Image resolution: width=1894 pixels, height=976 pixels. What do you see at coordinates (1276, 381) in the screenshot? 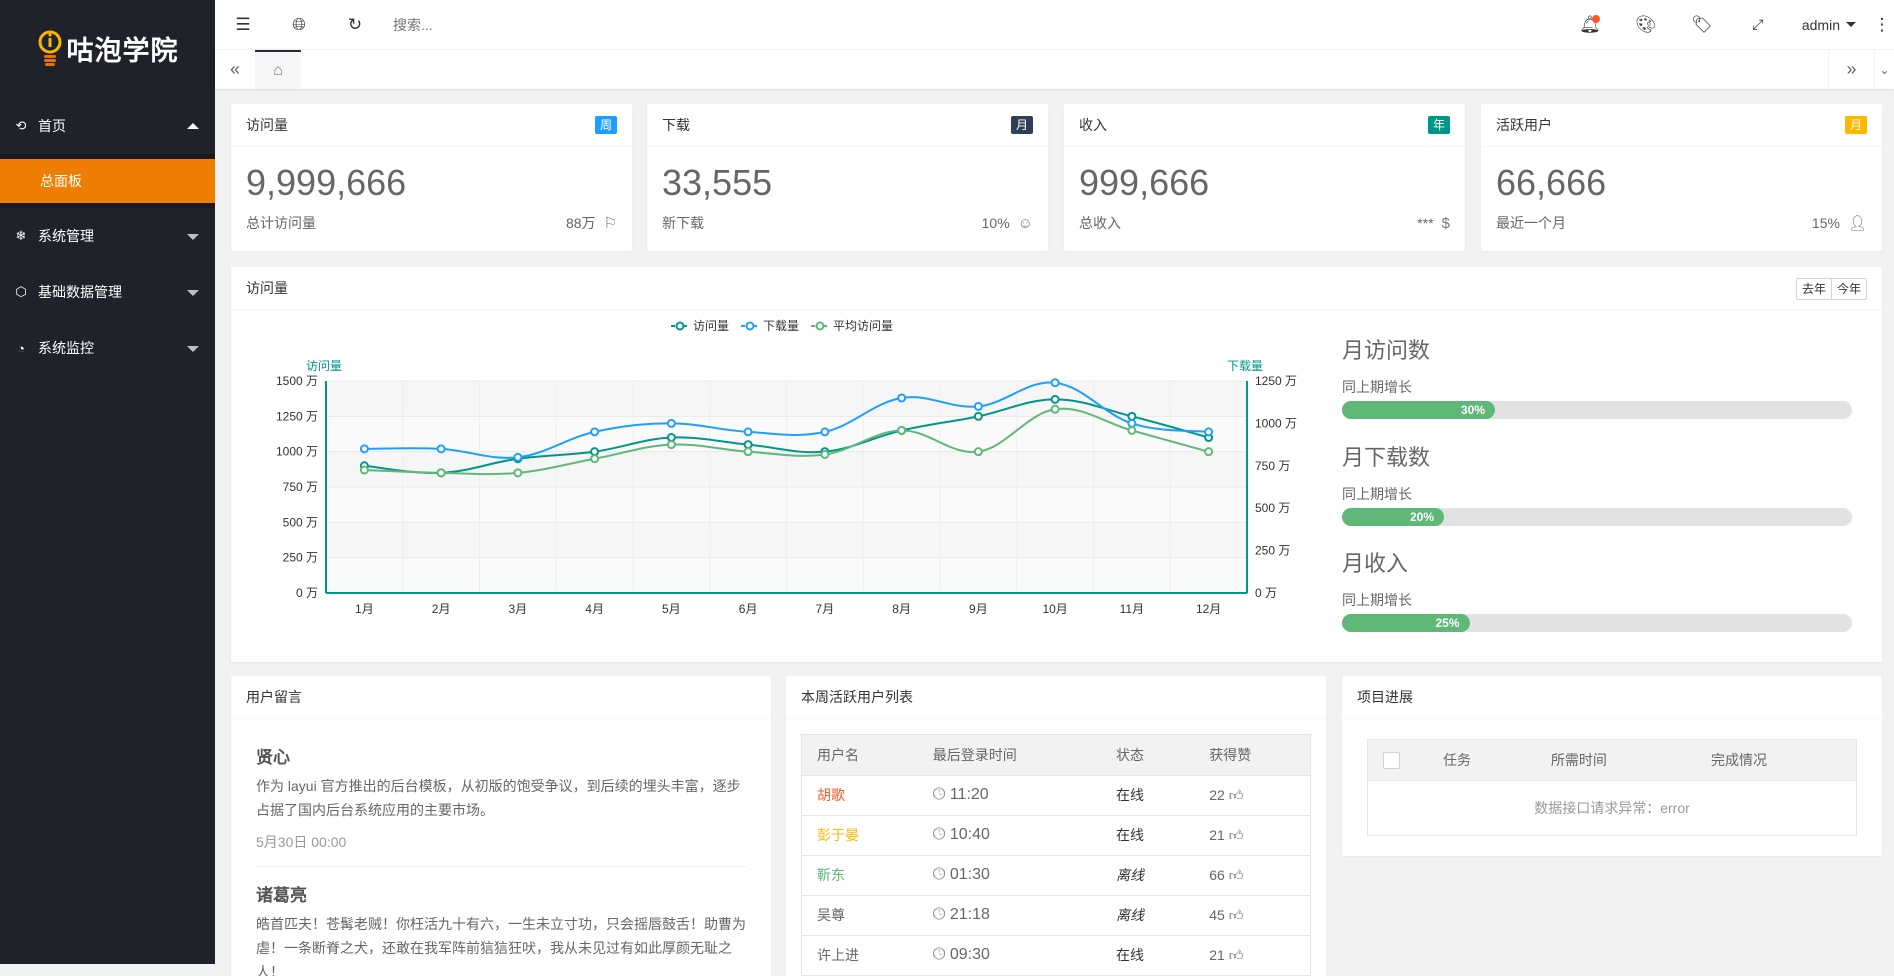
I see `right-tick-label: 1250 万` at bounding box center [1276, 381].